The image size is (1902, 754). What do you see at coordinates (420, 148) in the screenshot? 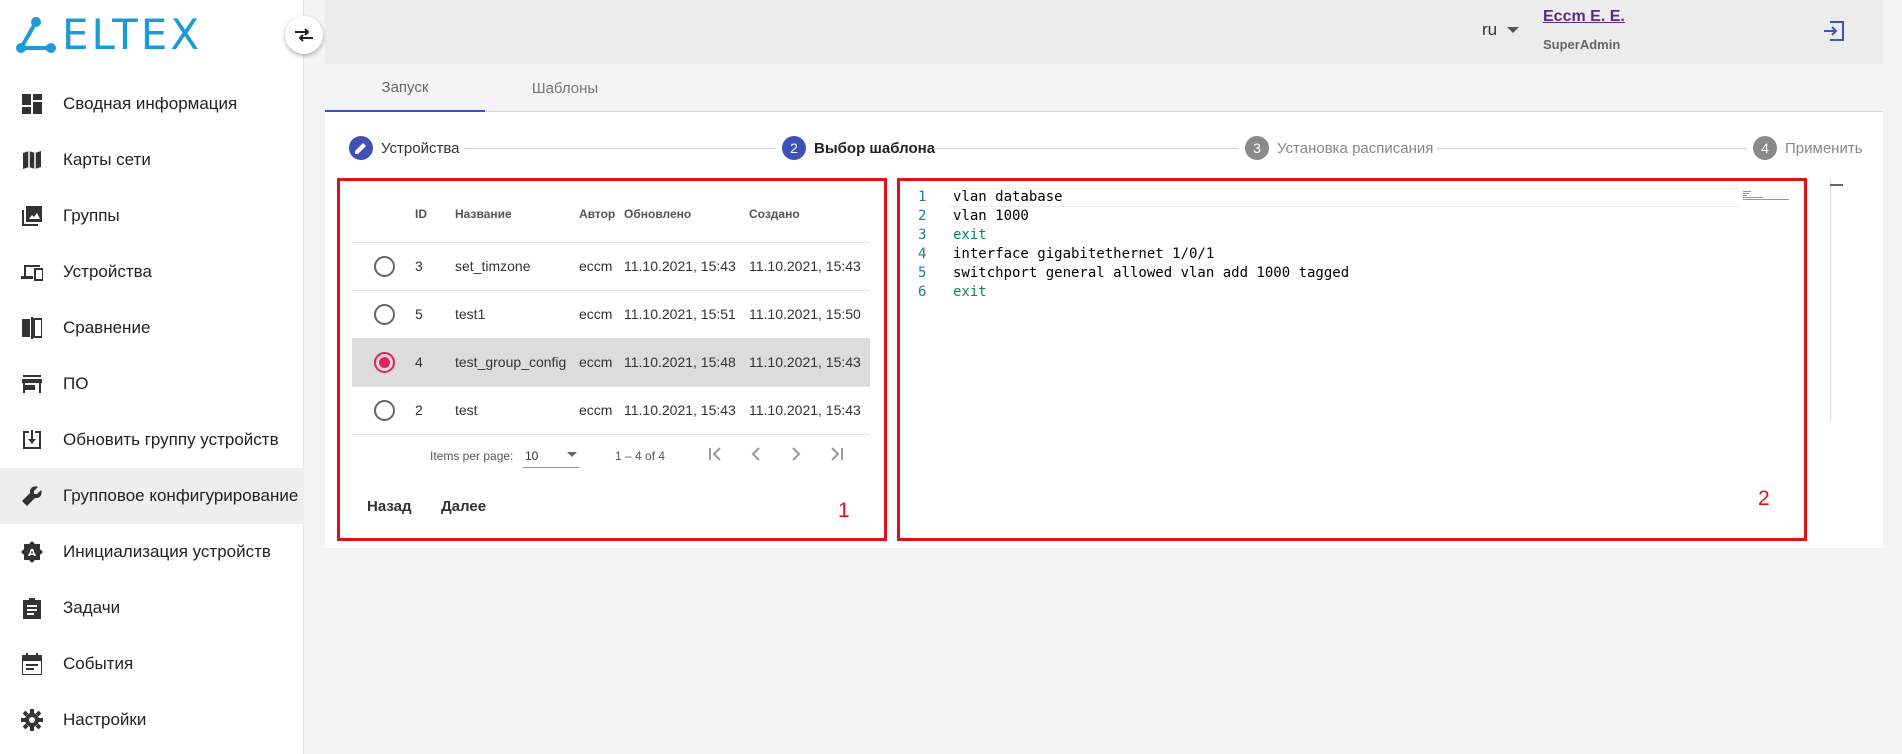
I see `step-label: Устройства` at bounding box center [420, 148].